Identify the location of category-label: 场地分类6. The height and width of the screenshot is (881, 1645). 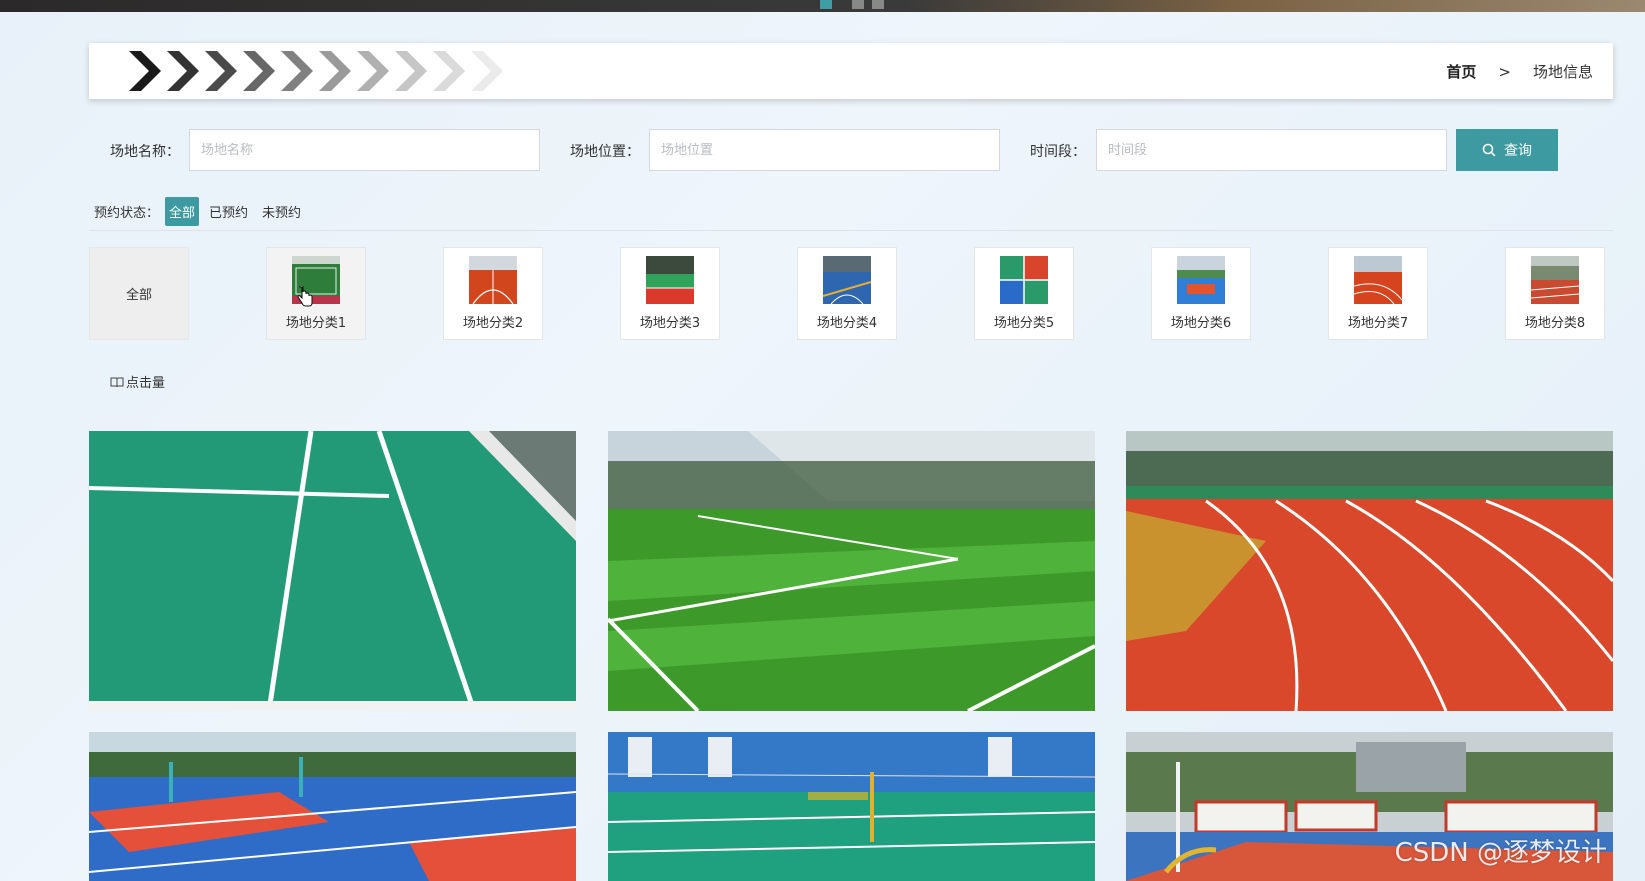
(1201, 323).